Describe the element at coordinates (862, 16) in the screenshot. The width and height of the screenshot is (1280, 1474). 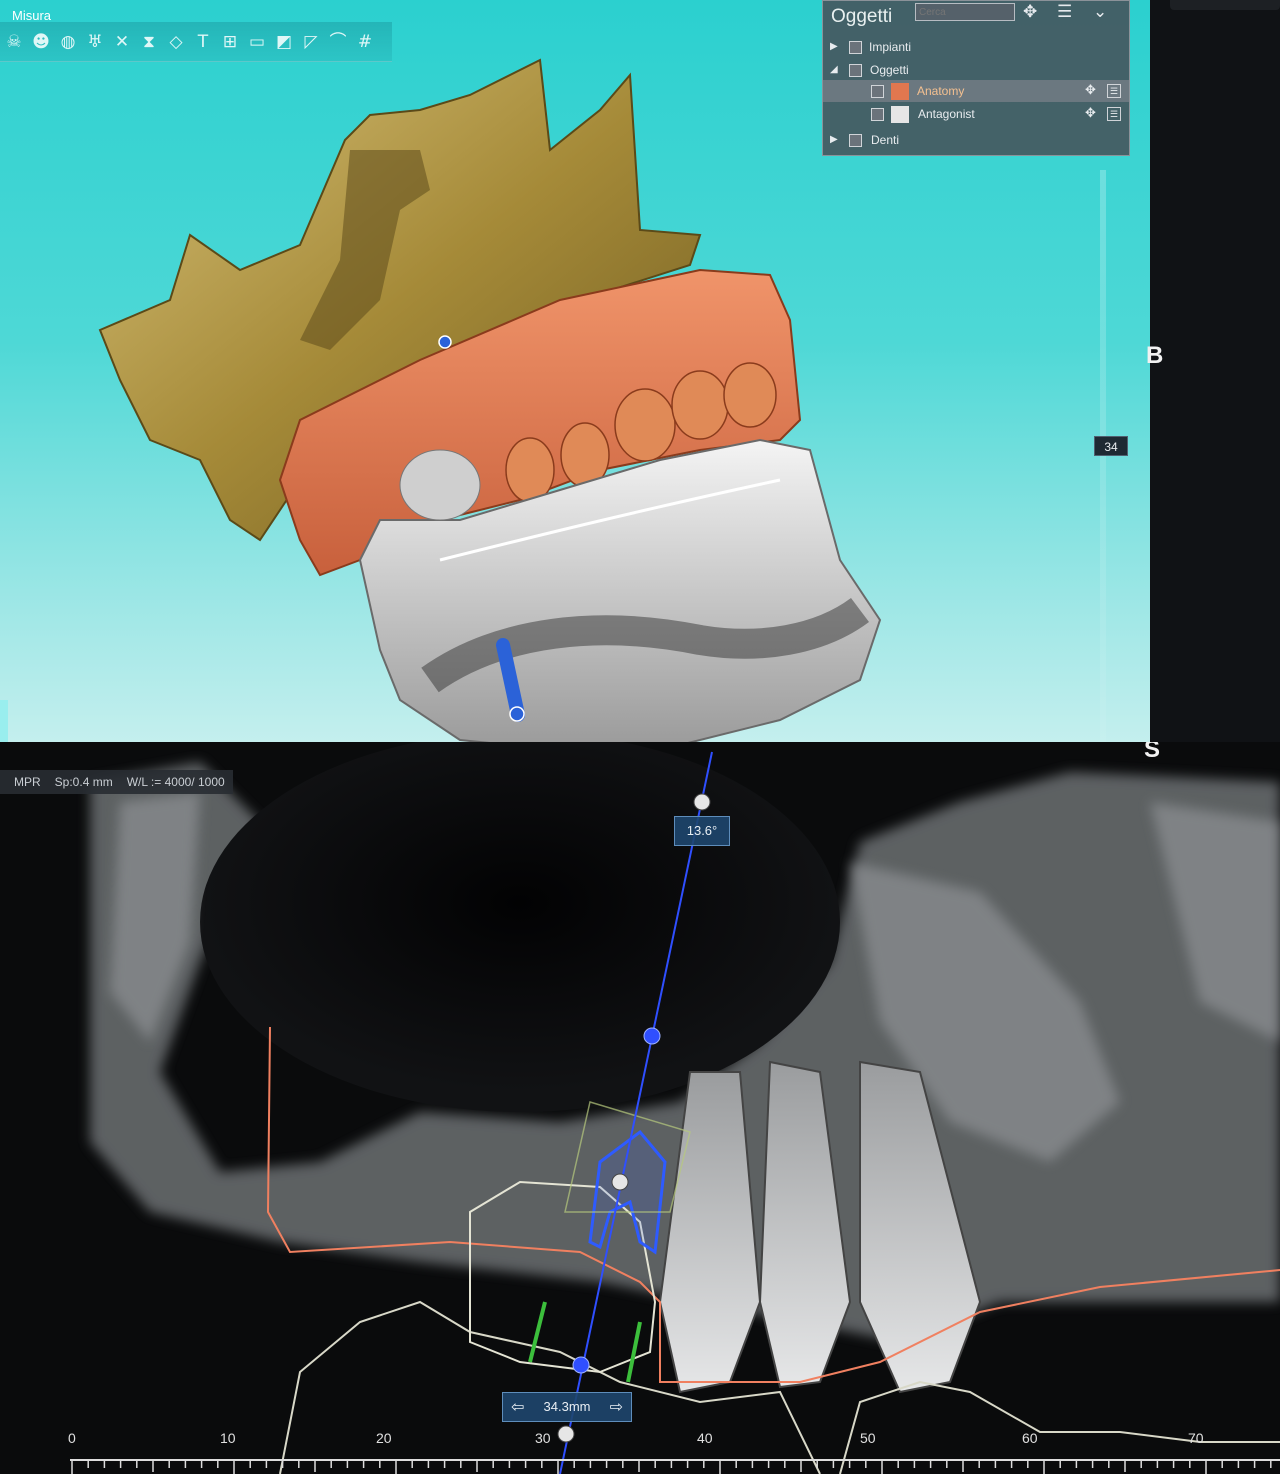
I see `objects-panel-title: Oggetti` at that location.